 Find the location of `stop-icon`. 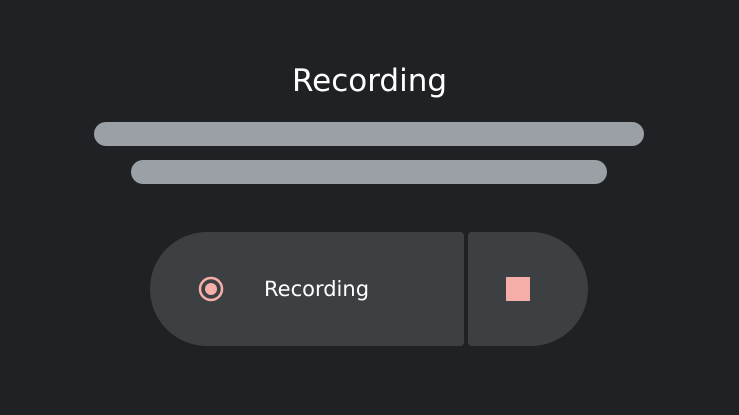

stop-icon is located at coordinates (518, 289).